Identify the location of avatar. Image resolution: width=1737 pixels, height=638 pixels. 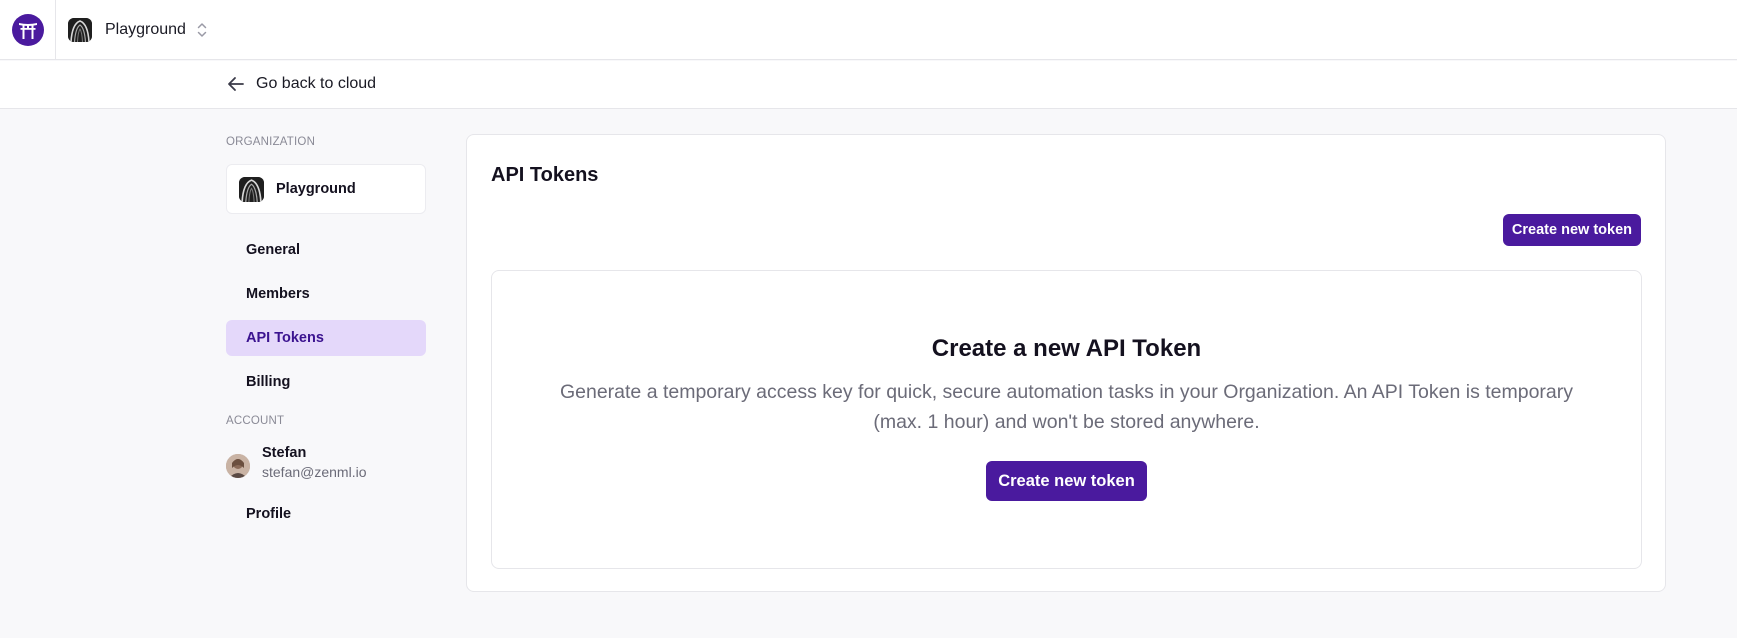
(238, 466).